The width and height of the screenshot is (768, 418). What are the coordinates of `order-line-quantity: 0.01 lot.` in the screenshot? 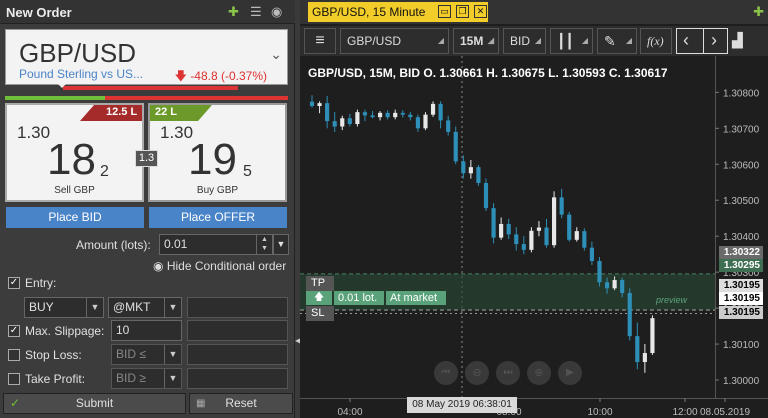 It's located at (359, 298).